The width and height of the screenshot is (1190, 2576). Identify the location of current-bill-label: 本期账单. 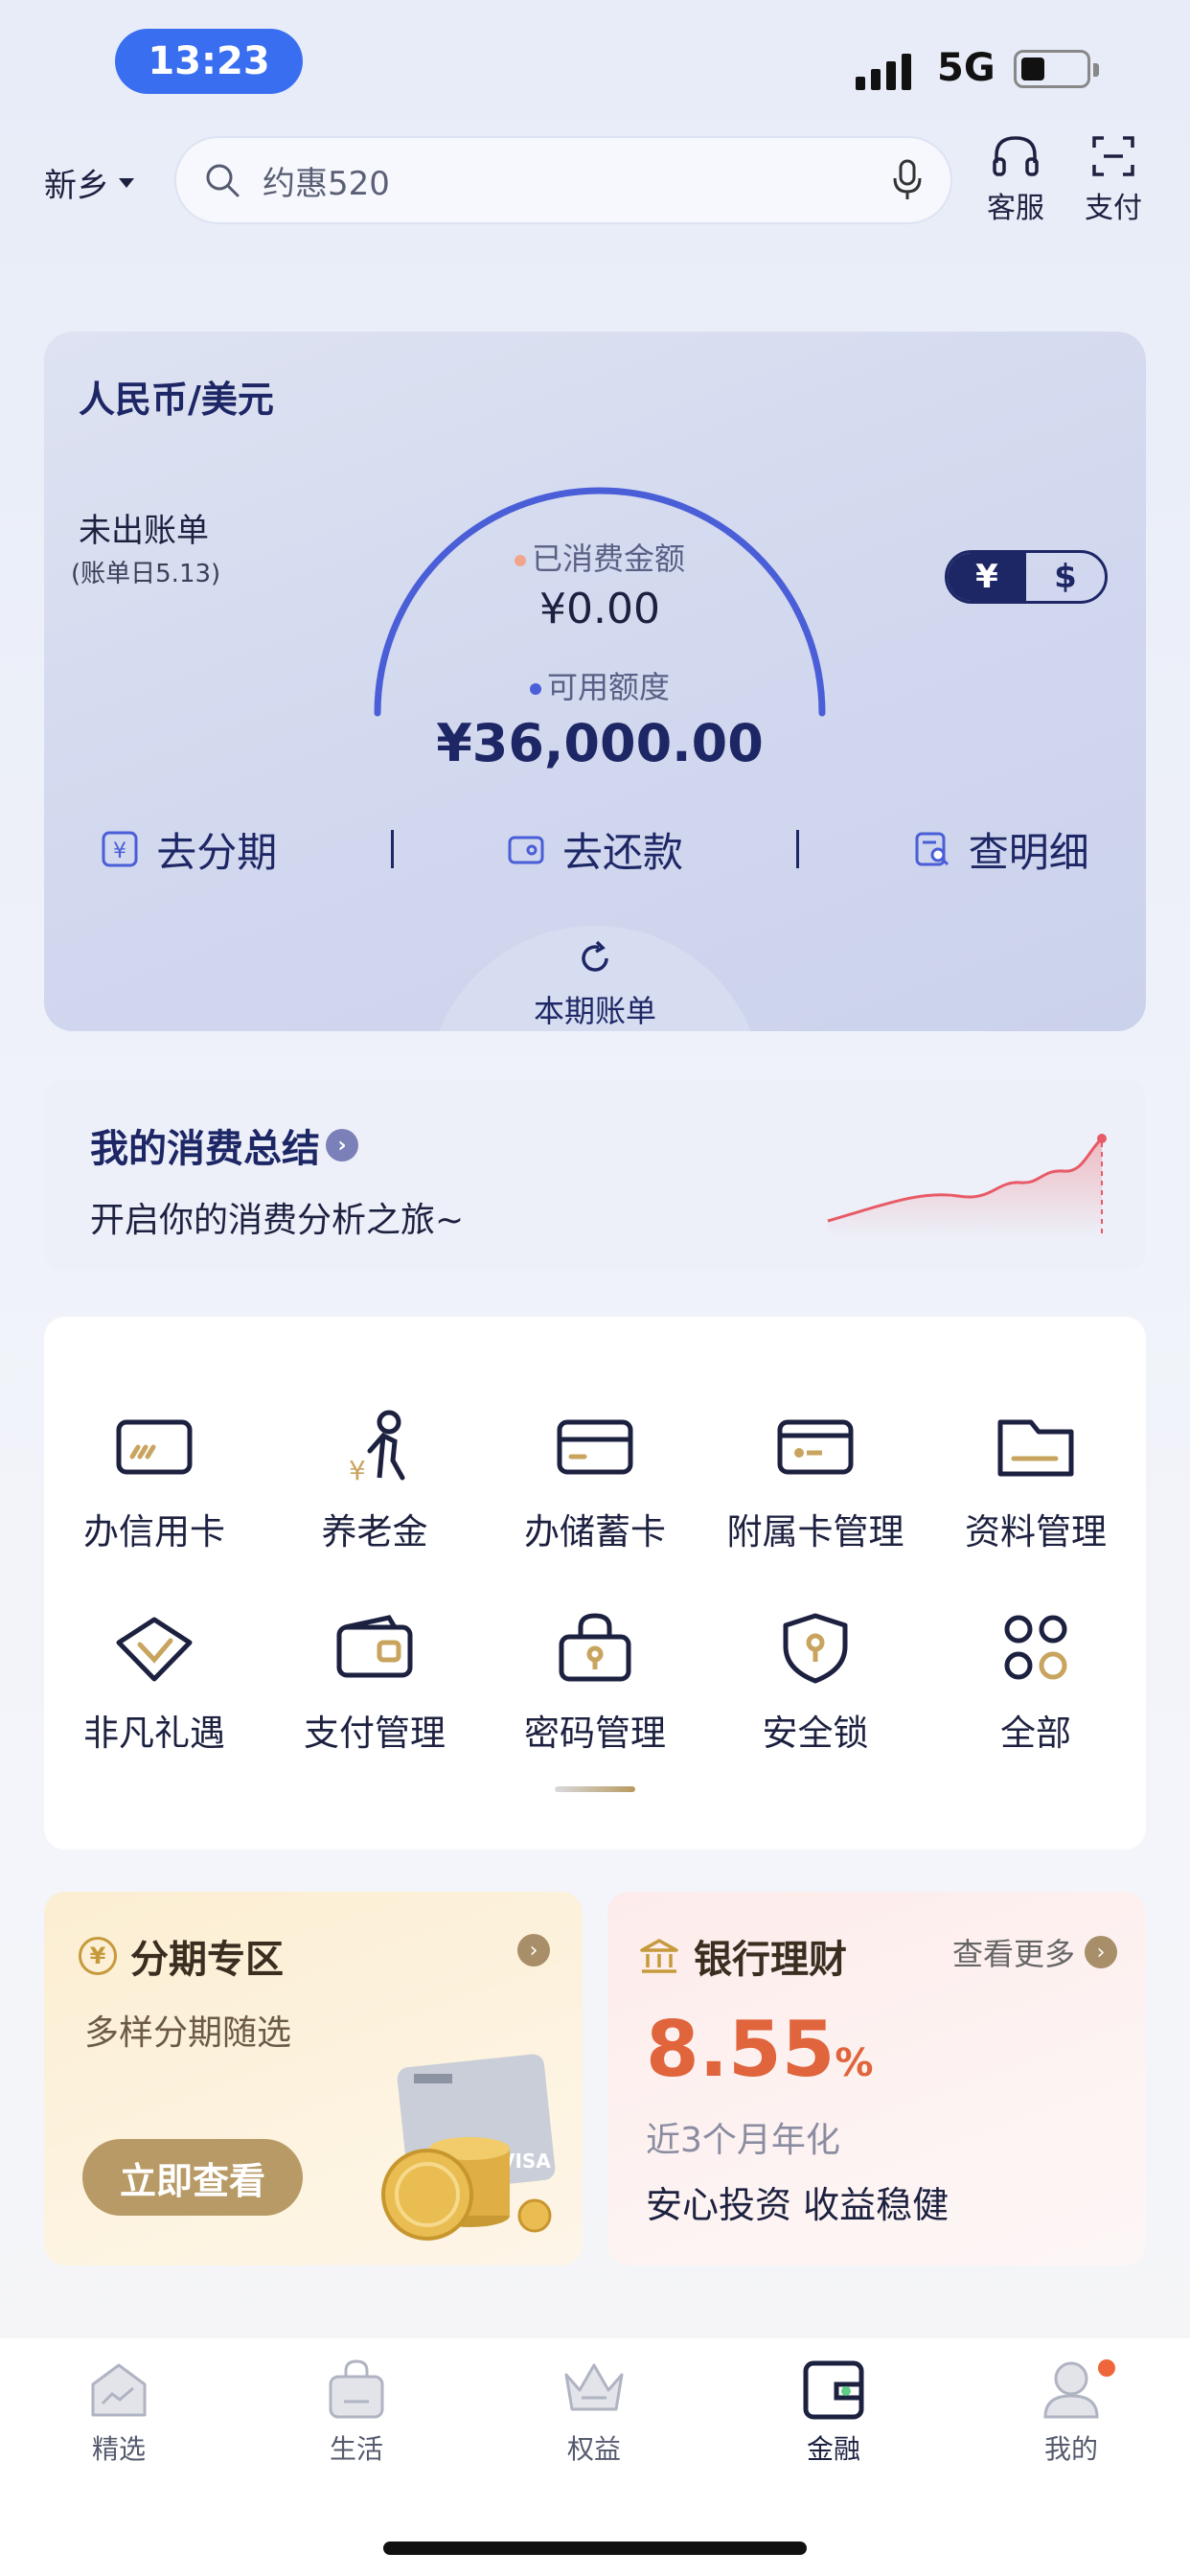
(594, 1011).